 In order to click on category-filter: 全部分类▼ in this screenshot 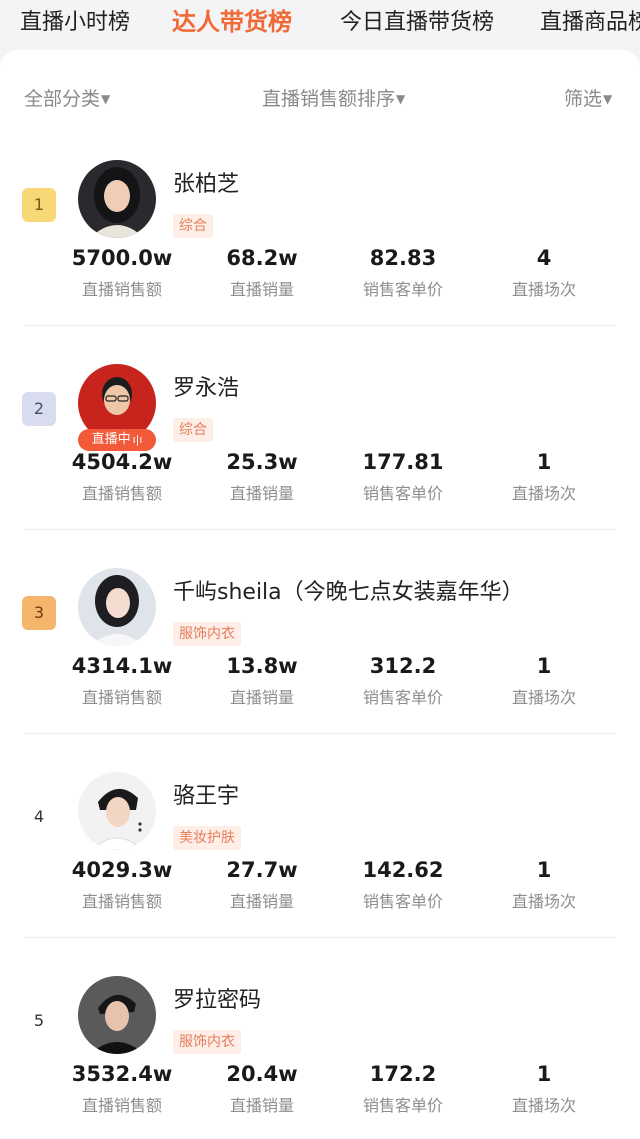, I will do `click(67, 97)`.